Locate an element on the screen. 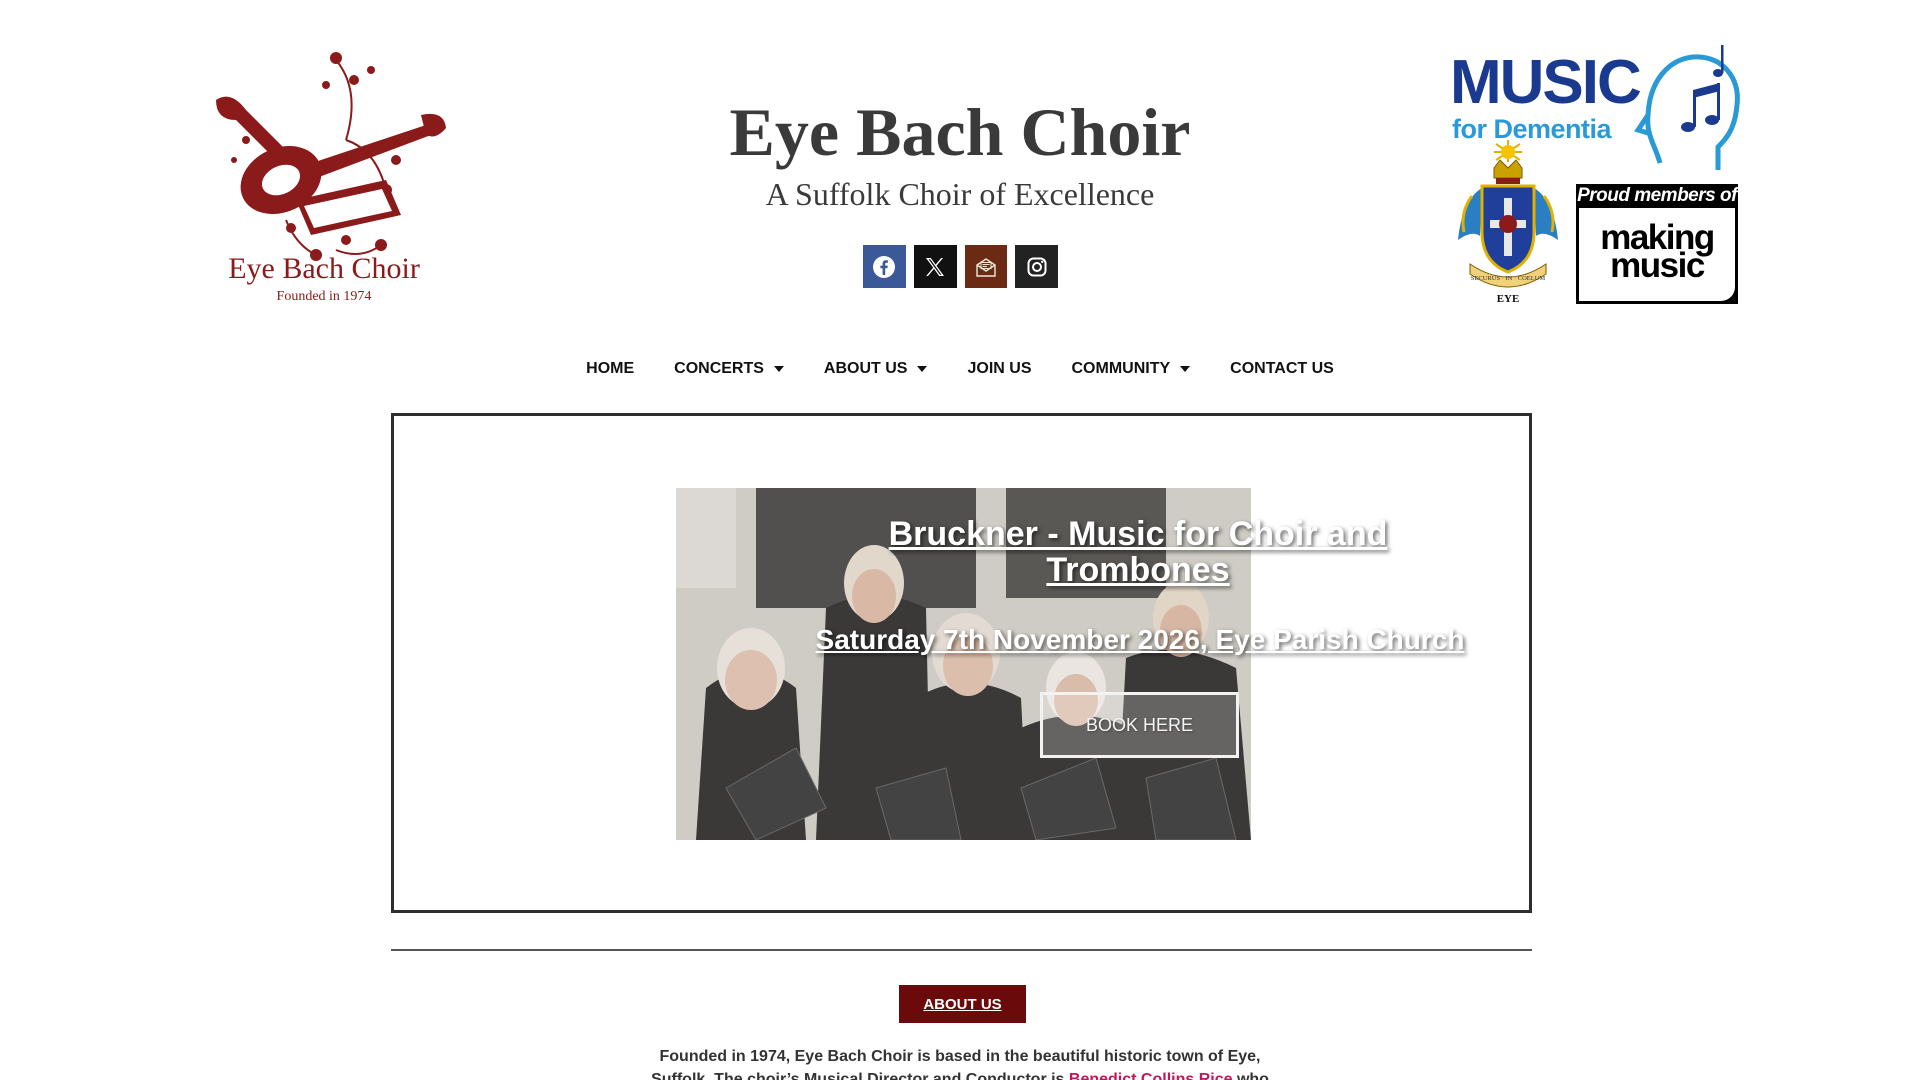 The width and height of the screenshot is (1920, 1080). nav-item-contact-us: CONTACT US is located at coordinates (1282, 369).